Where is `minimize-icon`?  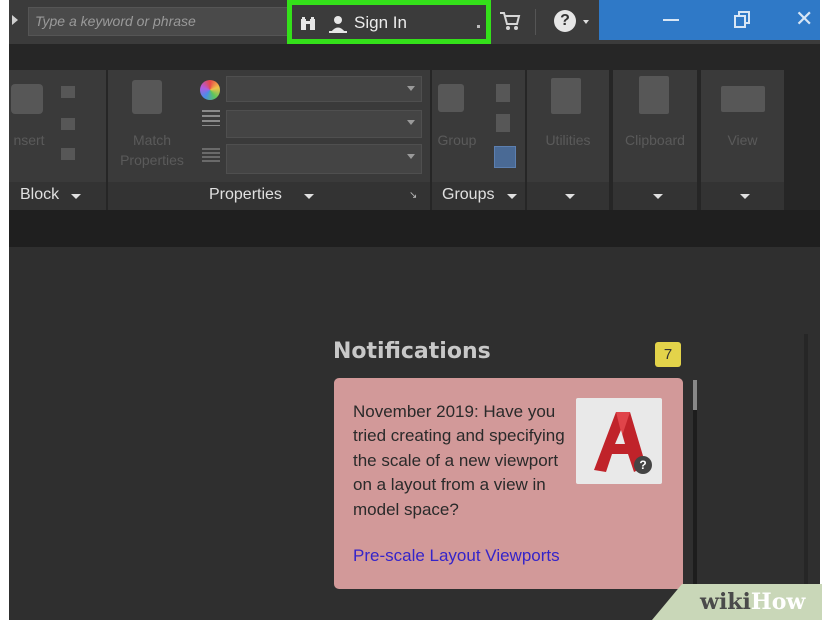
minimize-icon is located at coordinates (671, 20).